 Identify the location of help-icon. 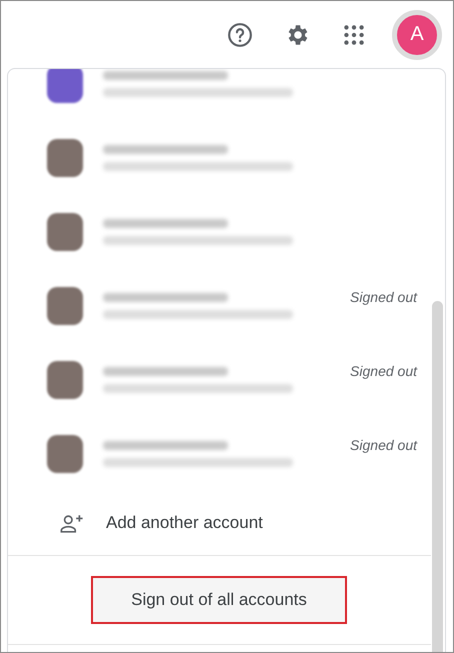
(240, 35).